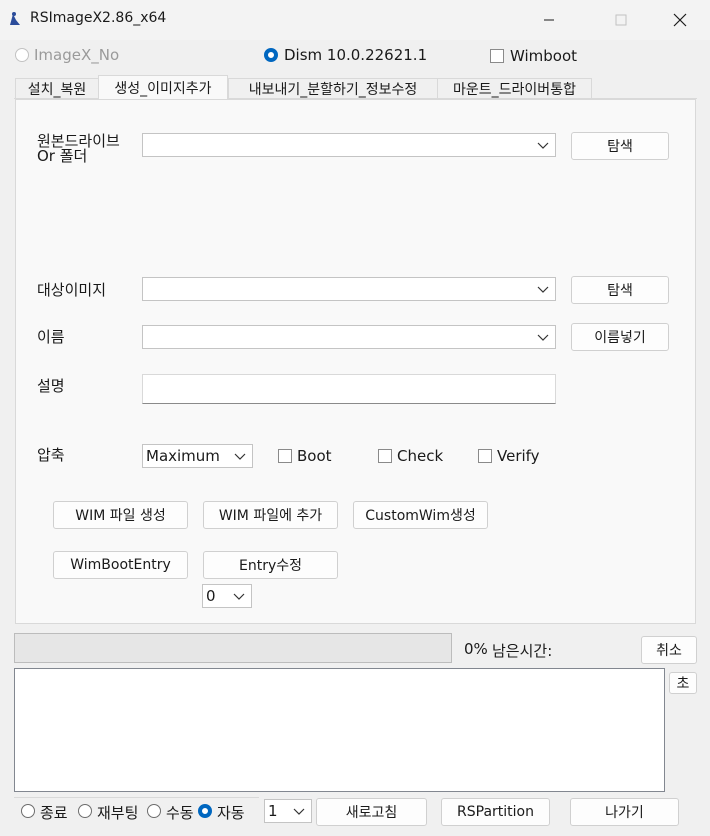 The width and height of the screenshot is (710, 836). Describe the element at coordinates (420, 456) in the screenshot. I see `check-label: Check` at that location.